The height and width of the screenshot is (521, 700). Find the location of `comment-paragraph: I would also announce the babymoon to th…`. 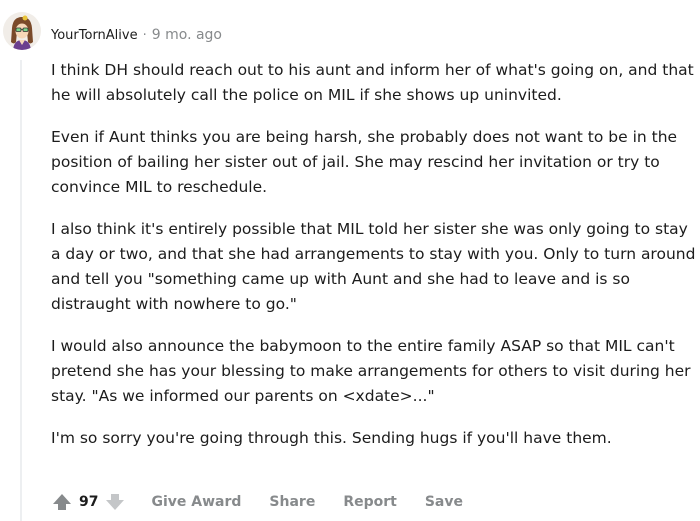

comment-paragraph: I would also announce the babymoon to th… is located at coordinates (371, 371).